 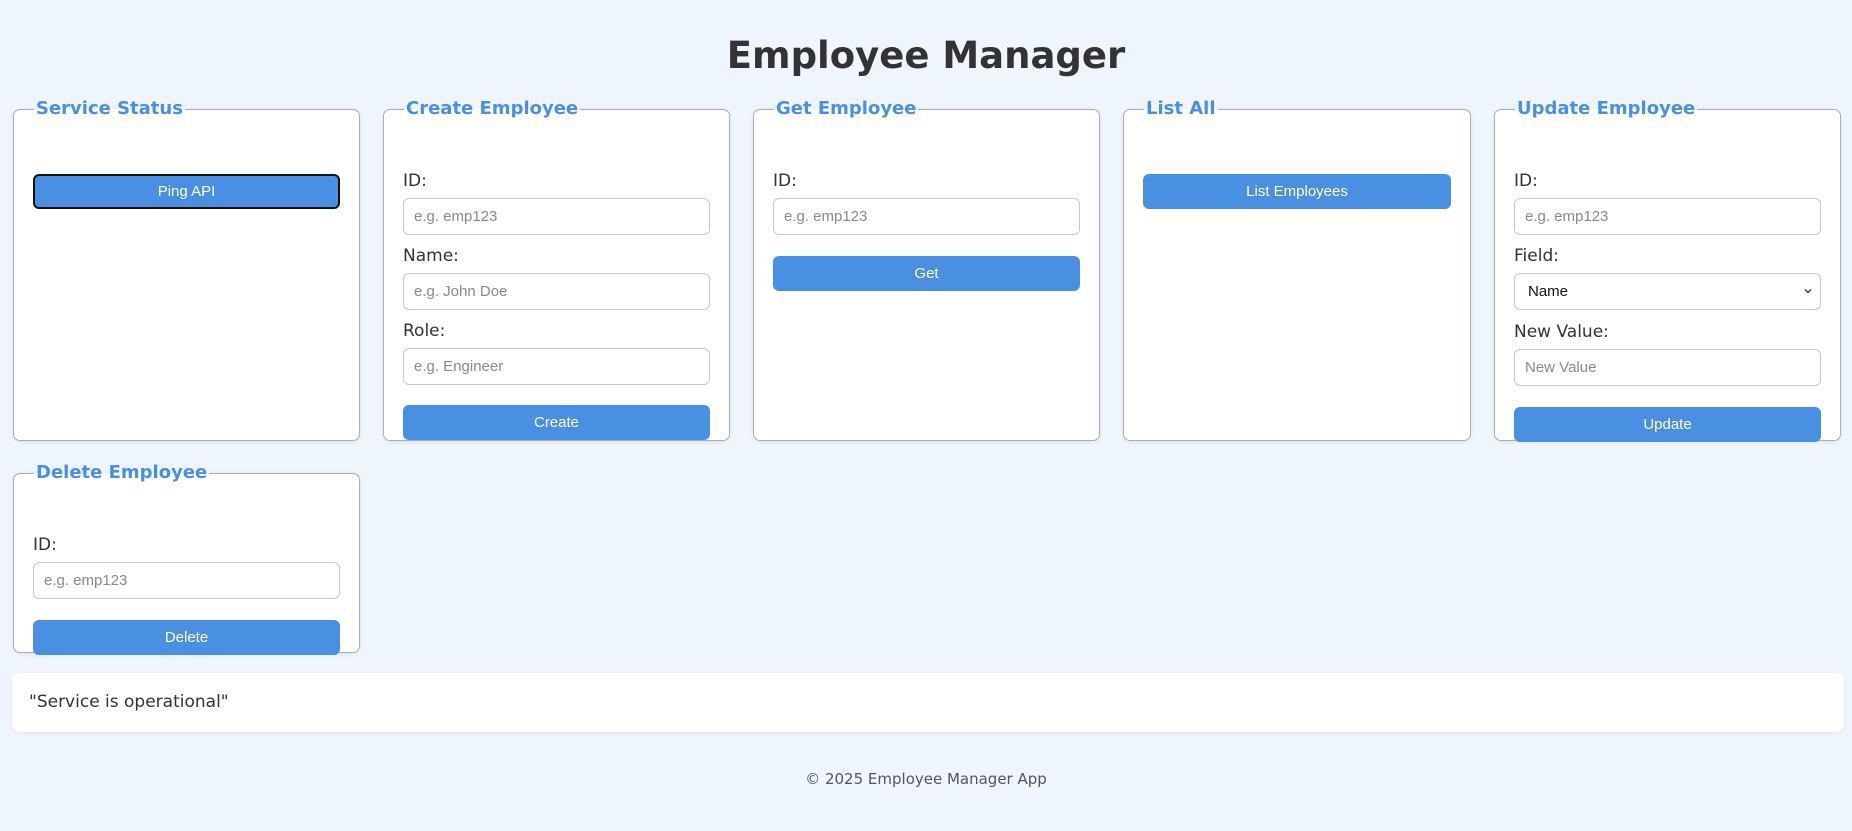 I want to click on delete-employee-legend: Delete Employee, so click(x=122, y=472).